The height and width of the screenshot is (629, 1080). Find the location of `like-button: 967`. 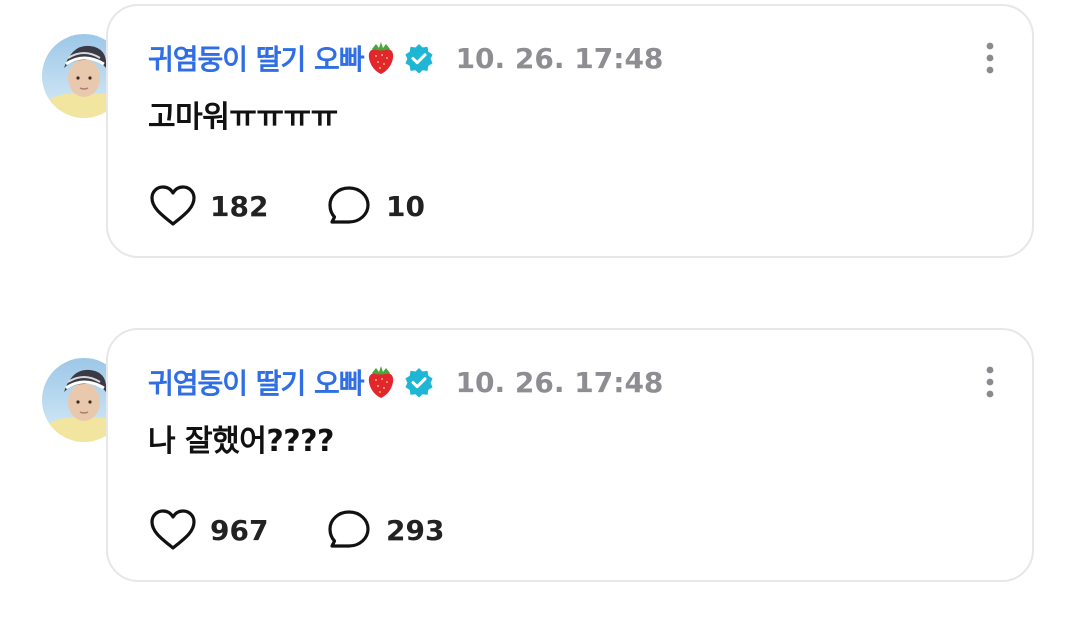

like-button: 967 is located at coordinates (236, 530).